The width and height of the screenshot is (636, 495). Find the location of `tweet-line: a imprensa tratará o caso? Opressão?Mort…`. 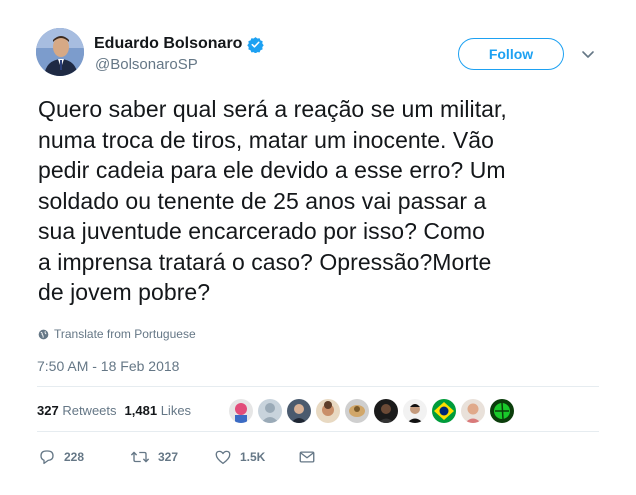

tweet-line: a imprensa tratará o caso? Opressão?Mort… is located at coordinates (265, 261).